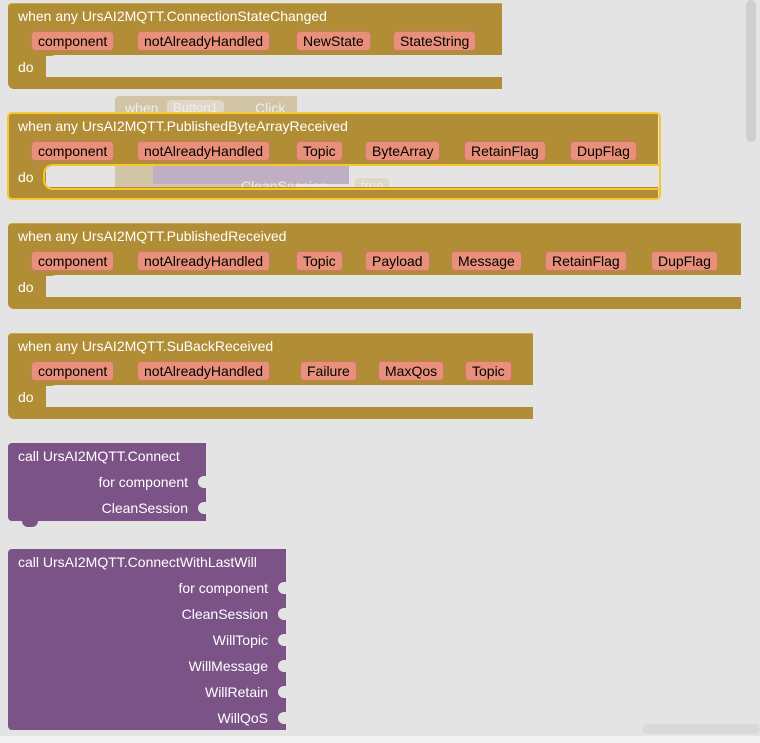 The height and width of the screenshot is (743, 760). What do you see at coordinates (333, 41) in the screenshot?
I see `param-new-state: NewState` at bounding box center [333, 41].